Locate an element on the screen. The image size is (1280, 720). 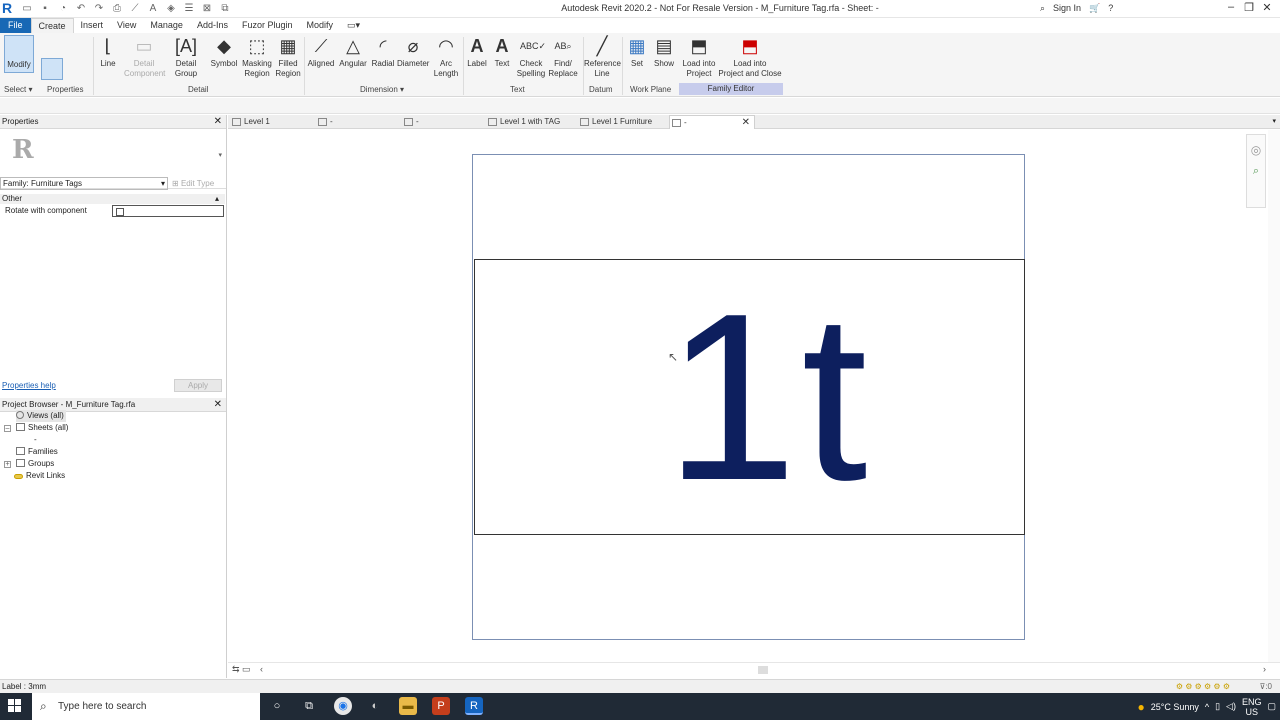
windows-start-icon is located at coordinates (15, 706).